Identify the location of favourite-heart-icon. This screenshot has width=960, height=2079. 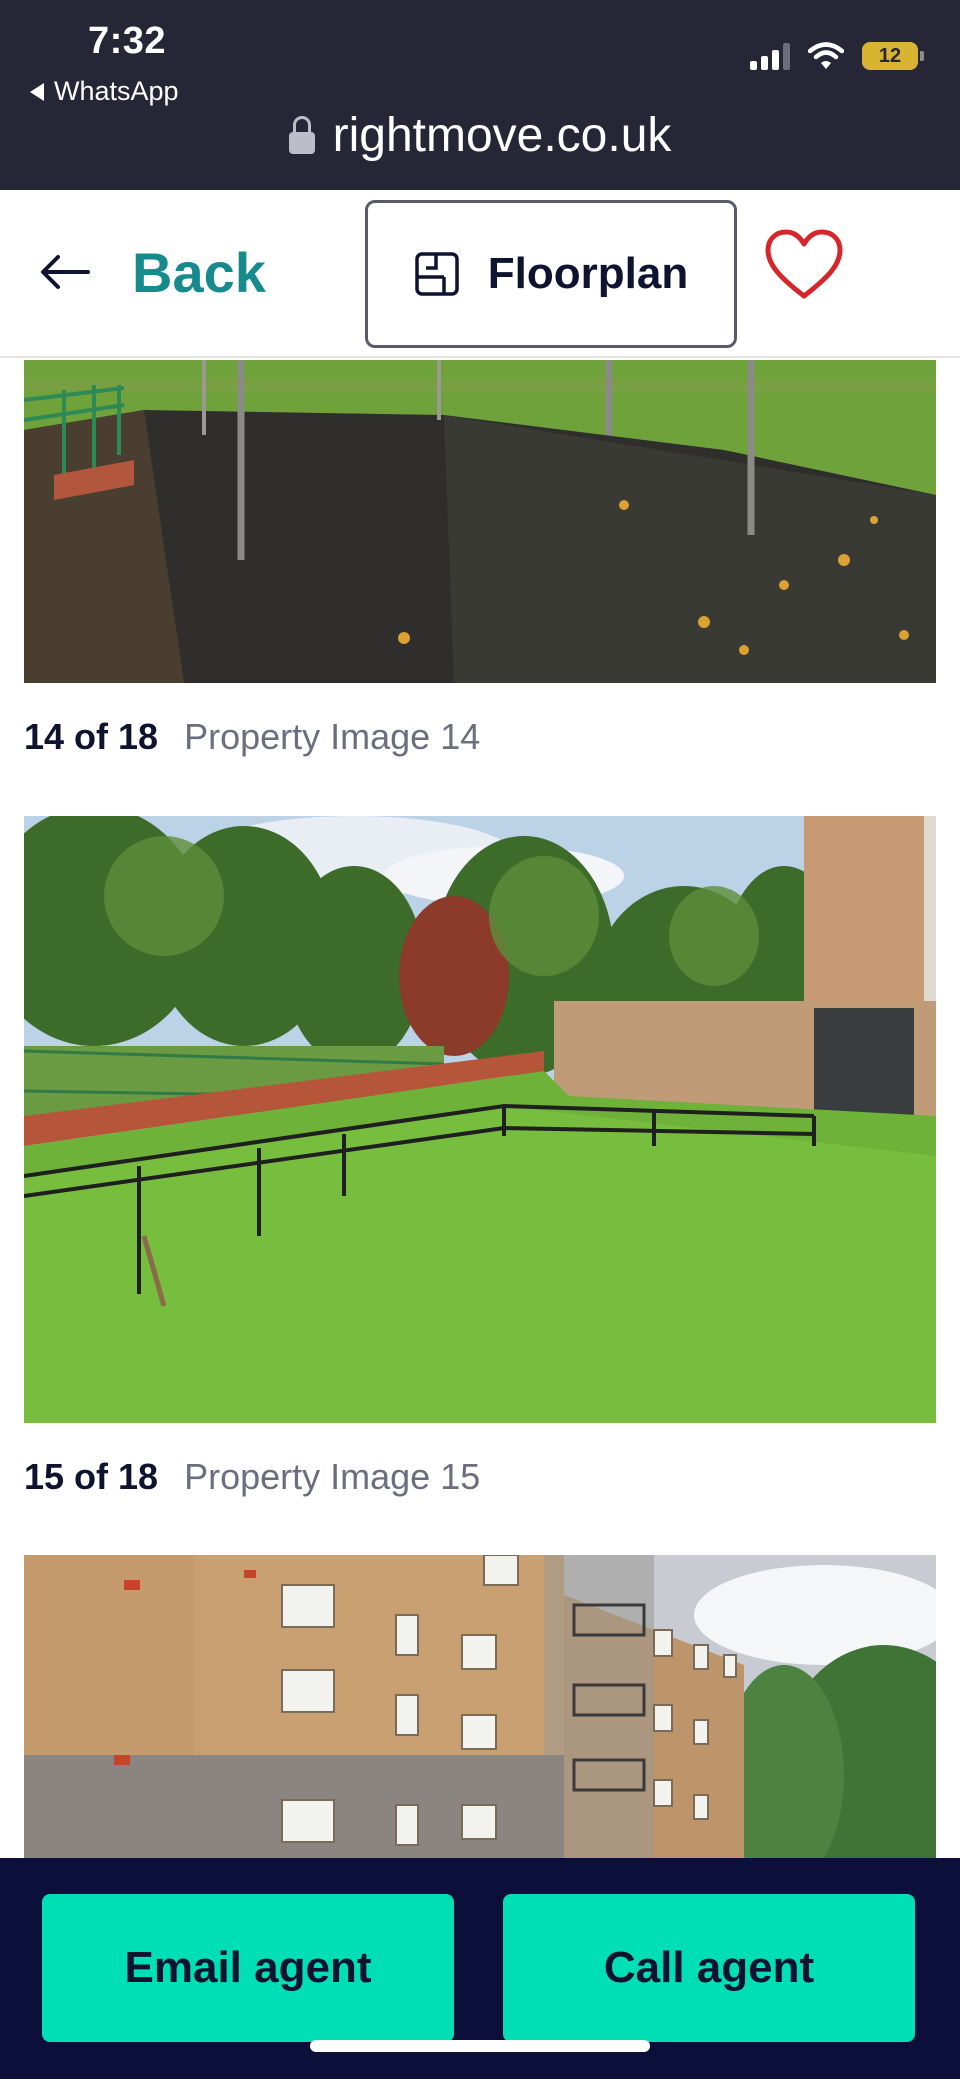
(804, 266).